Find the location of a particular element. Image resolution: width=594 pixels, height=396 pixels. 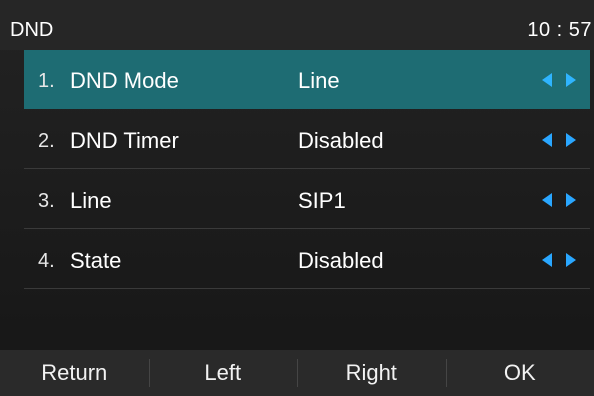

row-number: 2. is located at coordinates (46, 141).